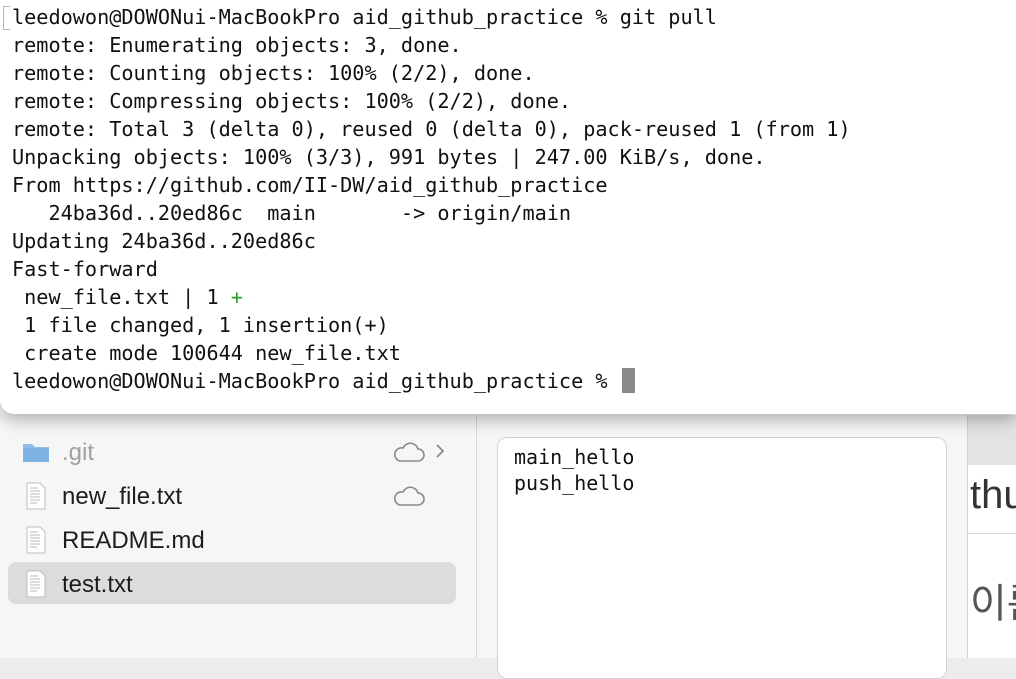 The image size is (1016, 679). What do you see at coordinates (236, 297) in the screenshot?
I see `diffstat-plus: +` at bounding box center [236, 297].